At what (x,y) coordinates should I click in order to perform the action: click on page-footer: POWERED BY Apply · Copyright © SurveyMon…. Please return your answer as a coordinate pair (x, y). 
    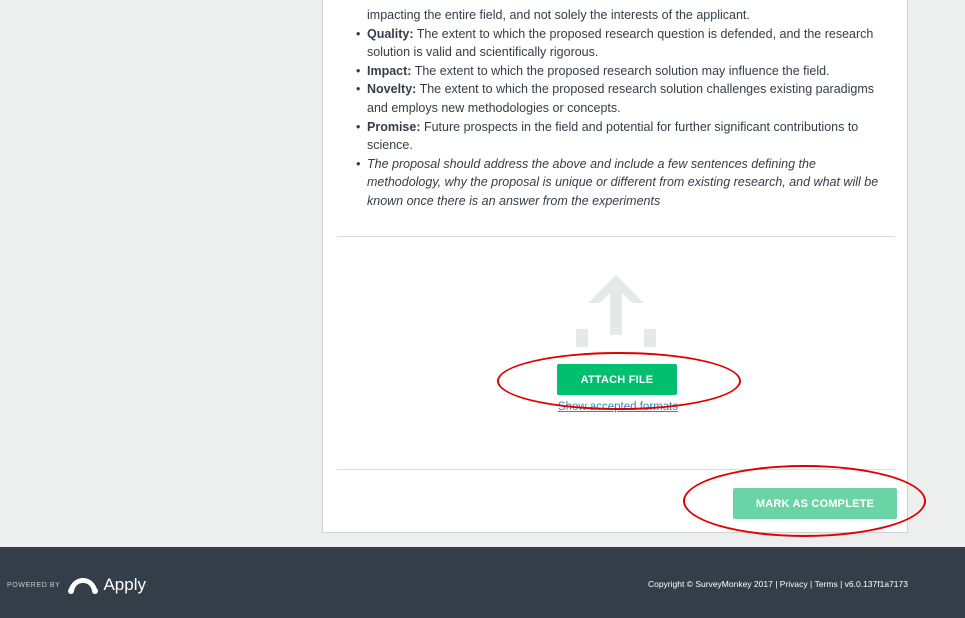
    Looking at the image, I should click on (482, 582).